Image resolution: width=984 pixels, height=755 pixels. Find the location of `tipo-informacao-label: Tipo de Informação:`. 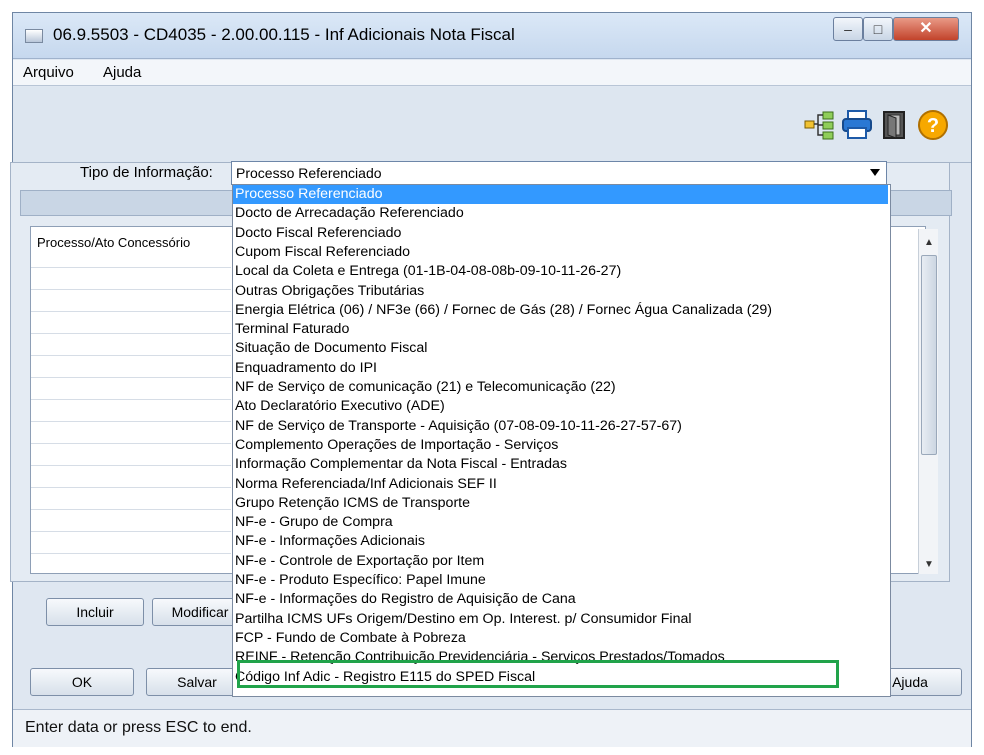

tipo-informacao-label: Tipo de Informação: is located at coordinates (146, 172).